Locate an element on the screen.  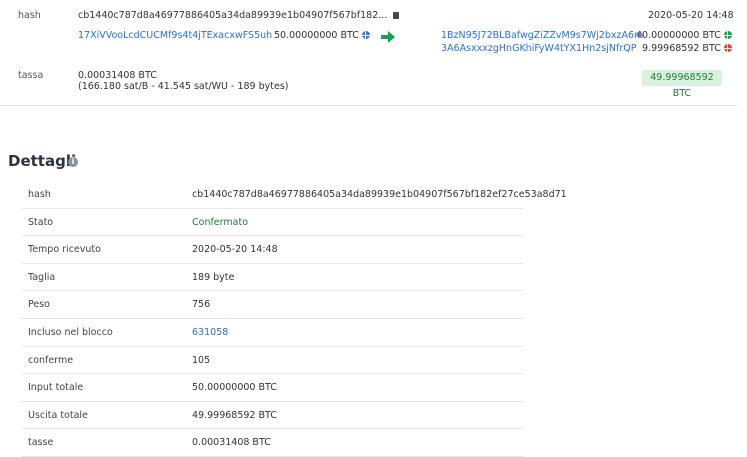
table-row: Stato Confermato is located at coordinates (272, 223).